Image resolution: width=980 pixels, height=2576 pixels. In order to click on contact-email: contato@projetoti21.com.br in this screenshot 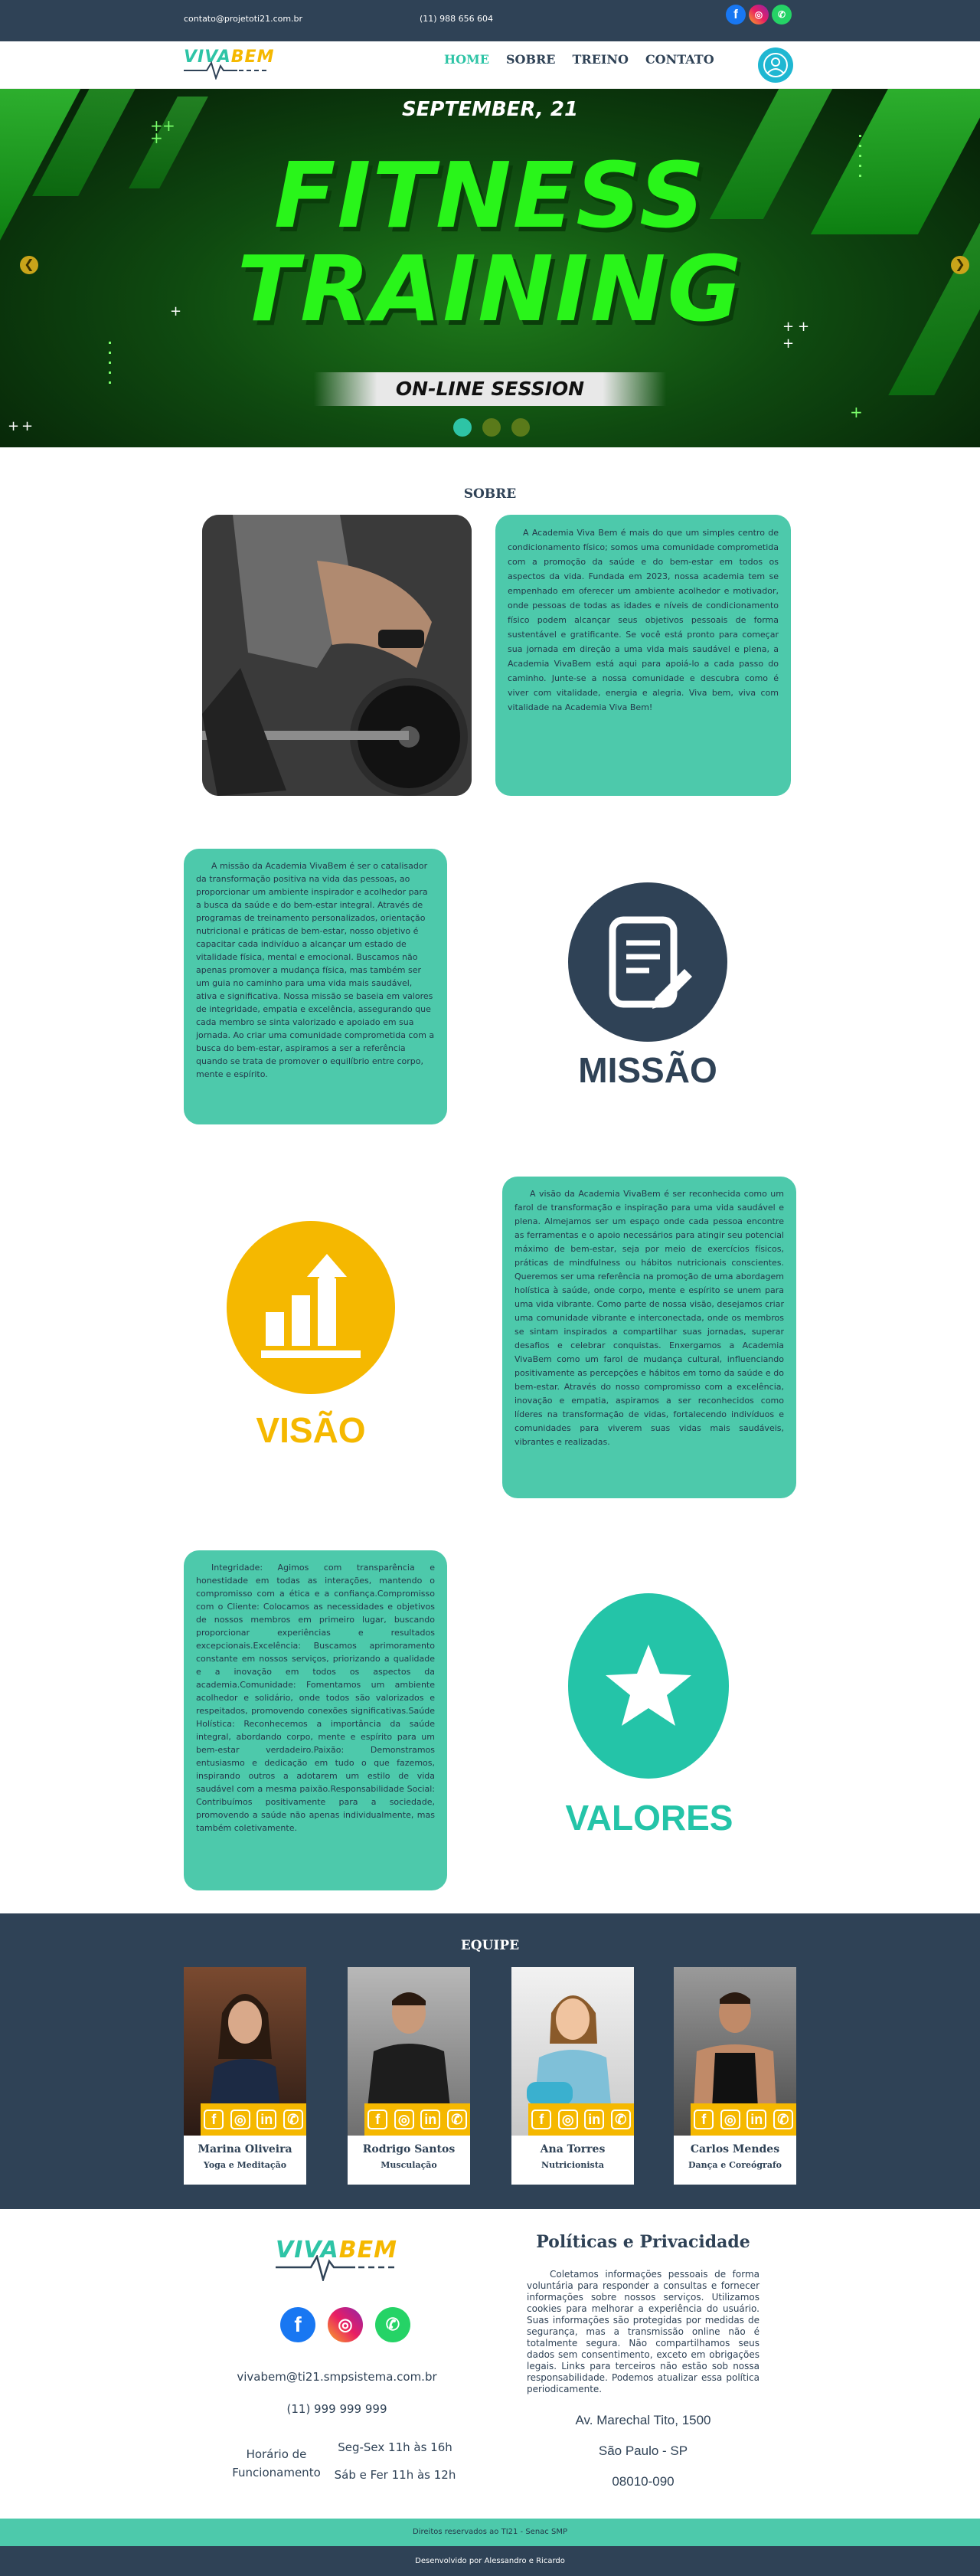, I will do `click(243, 19)`.